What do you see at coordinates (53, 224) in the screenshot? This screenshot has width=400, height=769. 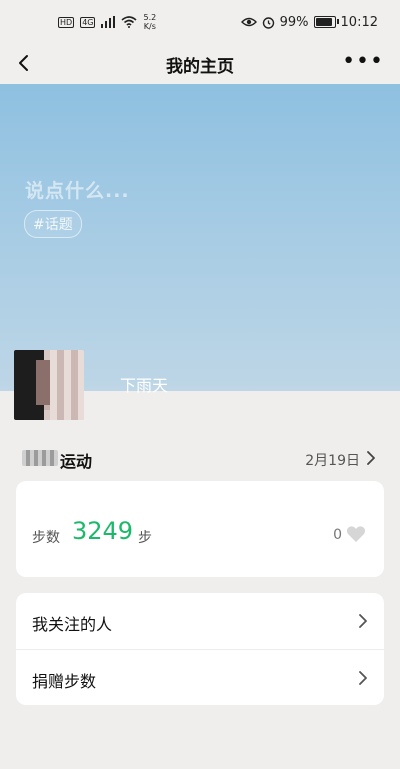 I see `topic-tag-button: #话题` at bounding box center [53, 224].